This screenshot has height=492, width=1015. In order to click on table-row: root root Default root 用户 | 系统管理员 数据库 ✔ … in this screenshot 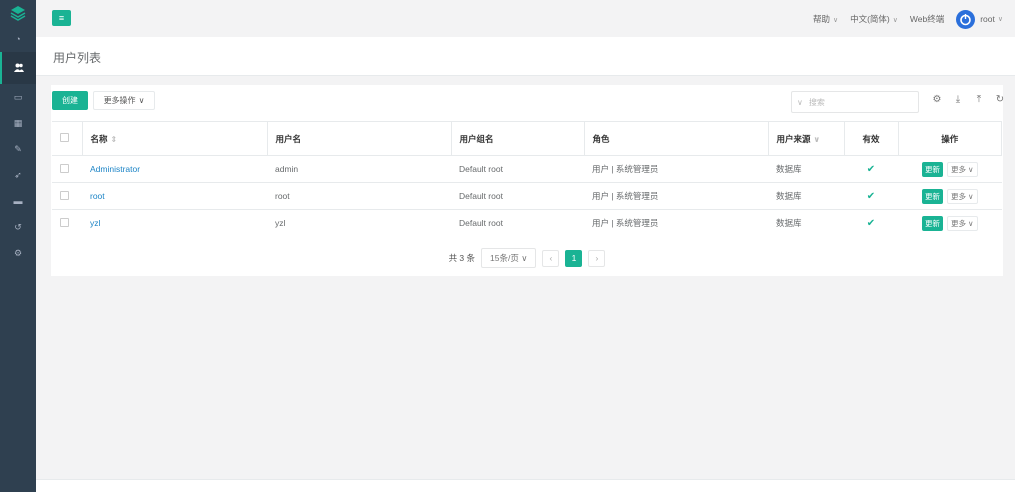, I will do `click(527, 196)`.